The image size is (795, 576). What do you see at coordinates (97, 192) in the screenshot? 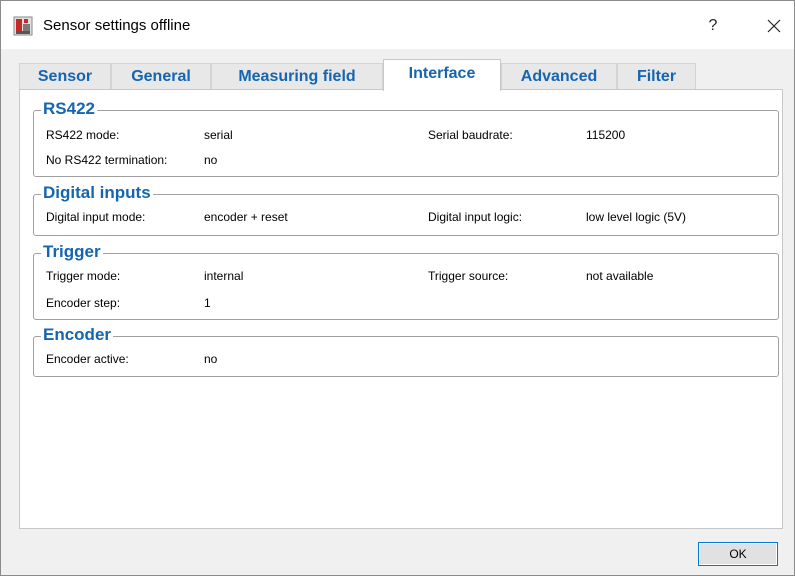
I see `group-title: Digital inputs` at bounding box center [97, 192].